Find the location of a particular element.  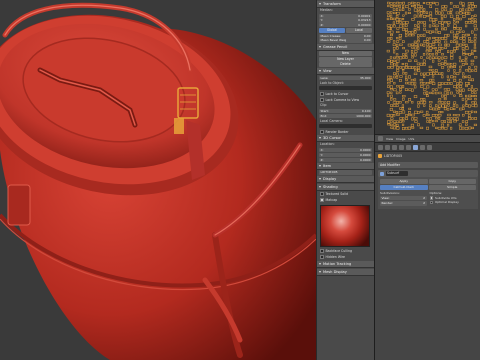

textured-solid-checkbox: Textured Solid is located at coordinates (345, 194).